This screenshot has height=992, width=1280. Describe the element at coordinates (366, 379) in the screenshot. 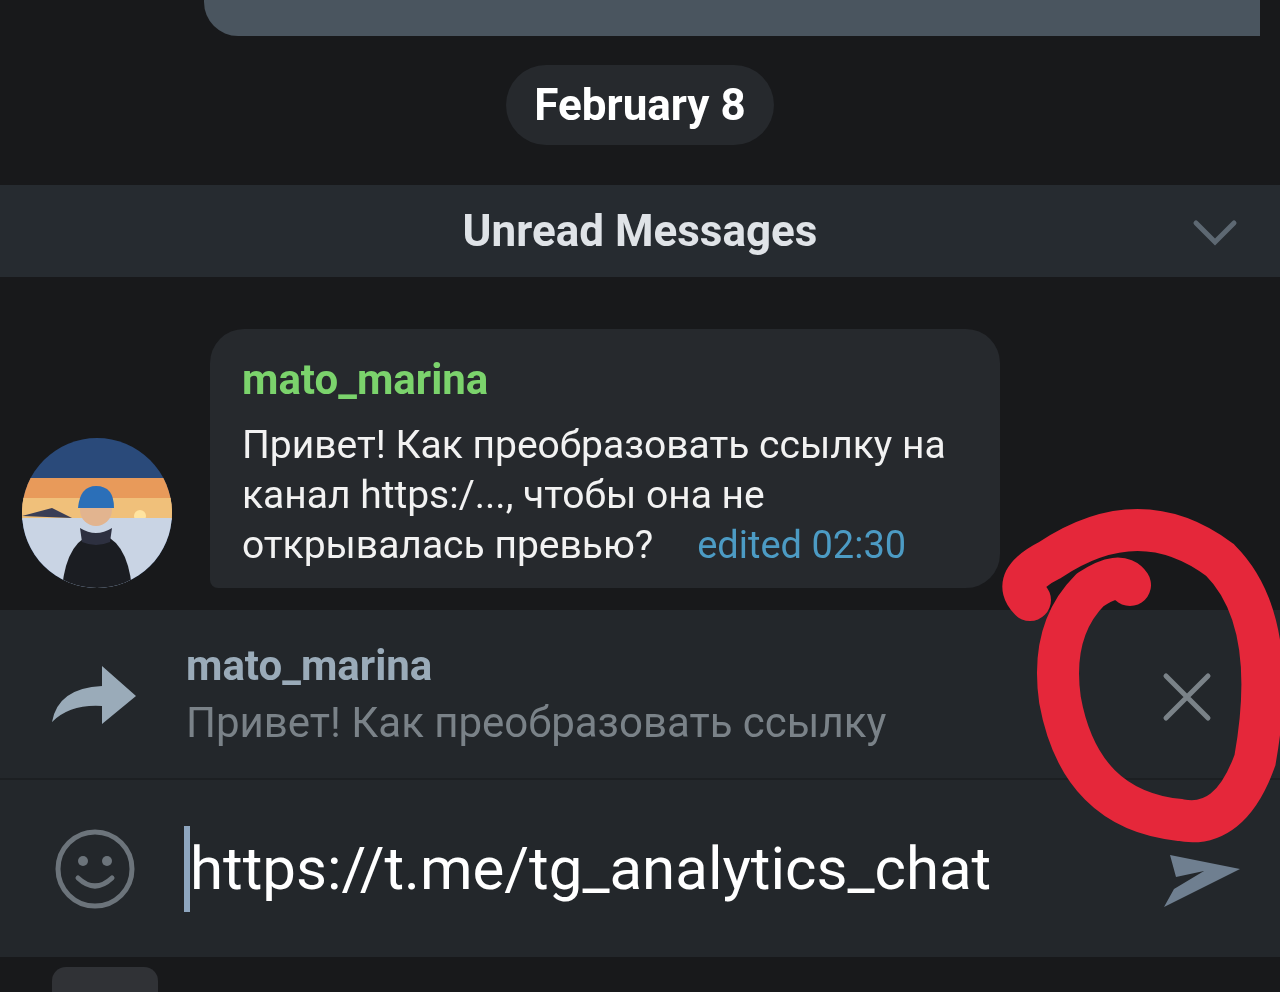

I see `sender-name: mato_marina` at that location.